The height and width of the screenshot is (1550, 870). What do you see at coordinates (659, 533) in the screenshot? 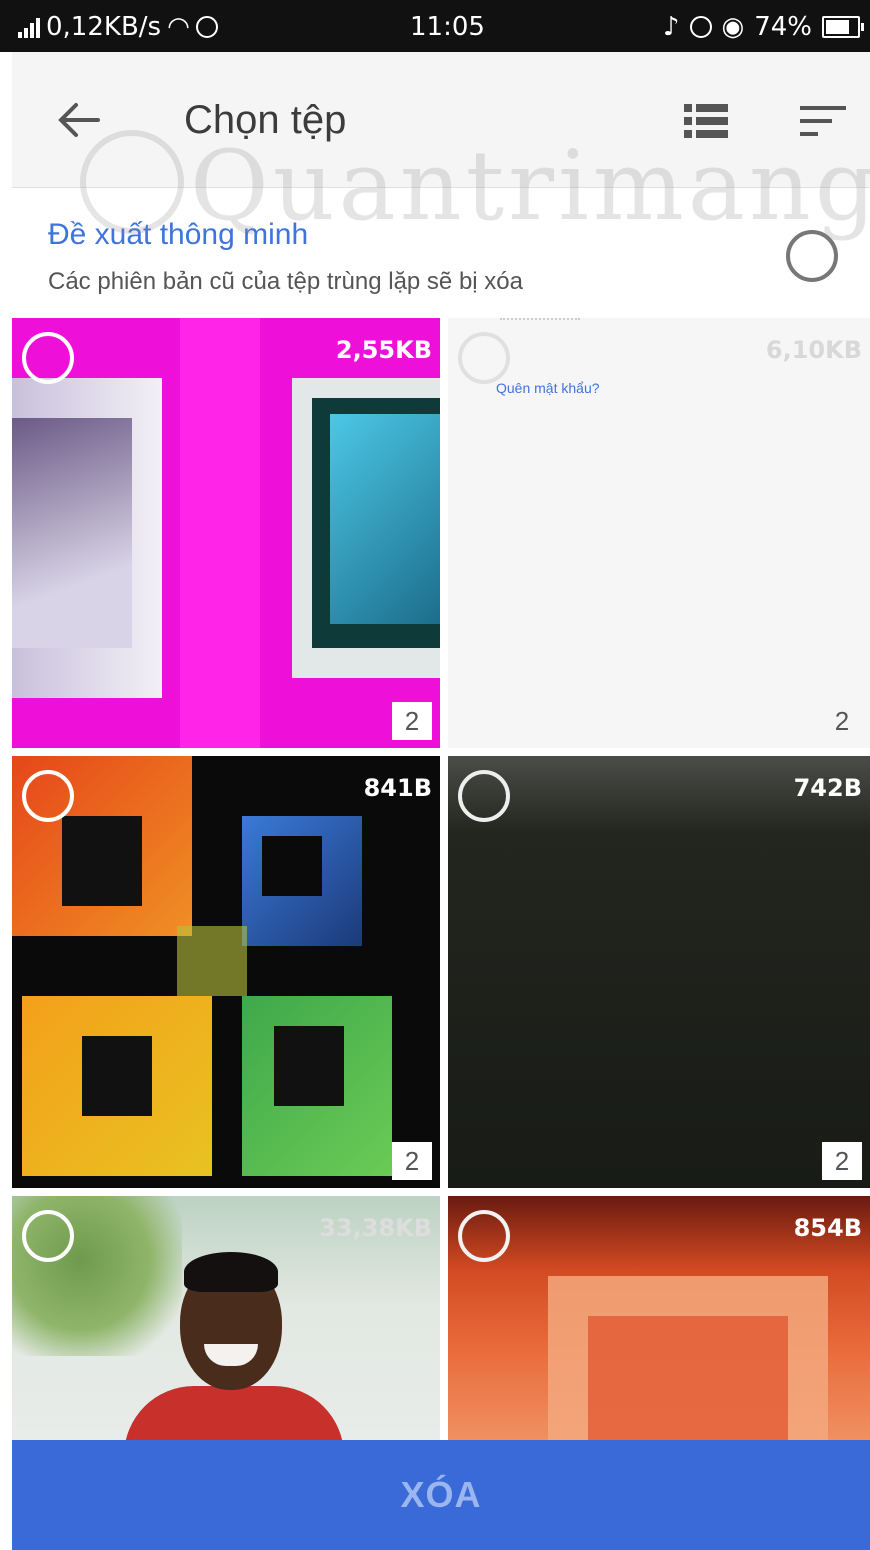
I see `file-tile: Quên mật khẩu? 6,10KB 2` at bounding box center [659, 533].